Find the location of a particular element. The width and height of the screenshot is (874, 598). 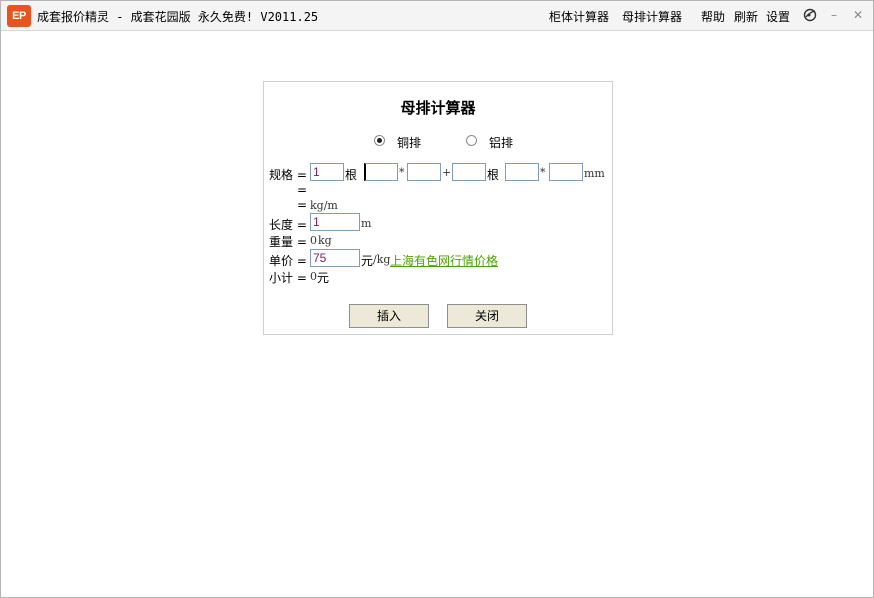

subtotal-unit: 元 is located at coordinates (323, 278).